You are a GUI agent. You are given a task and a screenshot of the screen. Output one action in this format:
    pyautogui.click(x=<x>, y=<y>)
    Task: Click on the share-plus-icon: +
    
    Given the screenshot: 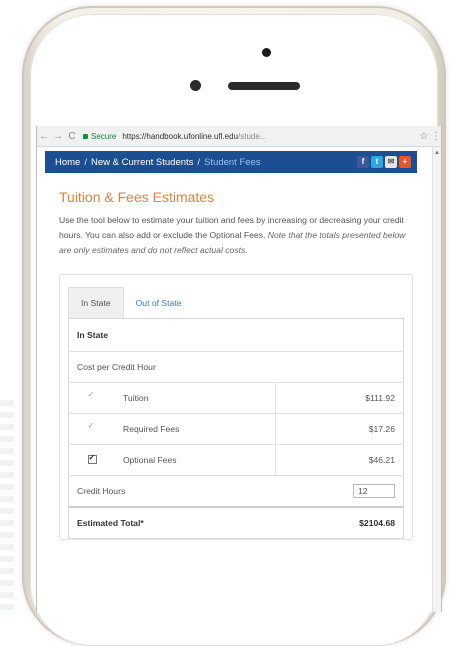 What is the action you would take?
    pyautogui.click(x=405, y=162)
    